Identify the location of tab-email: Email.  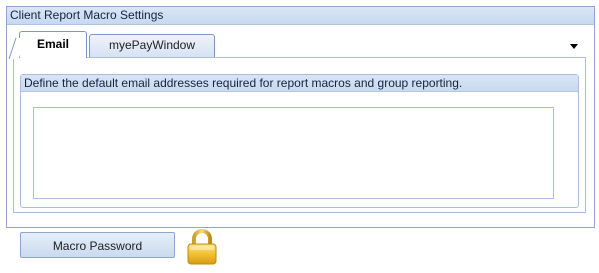
(53, 44).